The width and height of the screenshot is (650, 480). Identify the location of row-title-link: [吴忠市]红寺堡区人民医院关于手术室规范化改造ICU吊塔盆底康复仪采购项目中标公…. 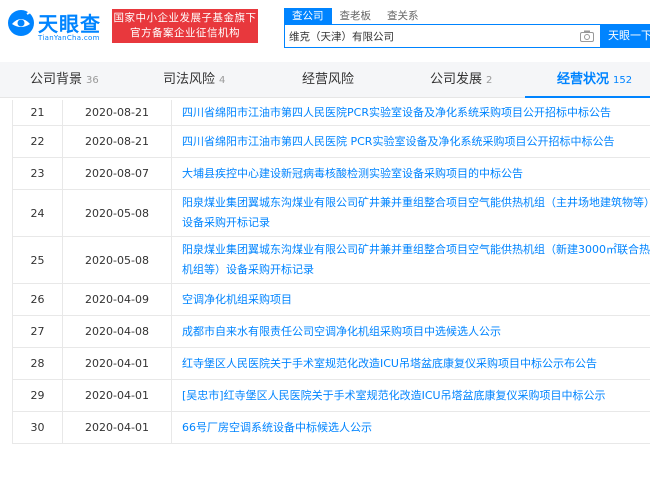
(394, 396).